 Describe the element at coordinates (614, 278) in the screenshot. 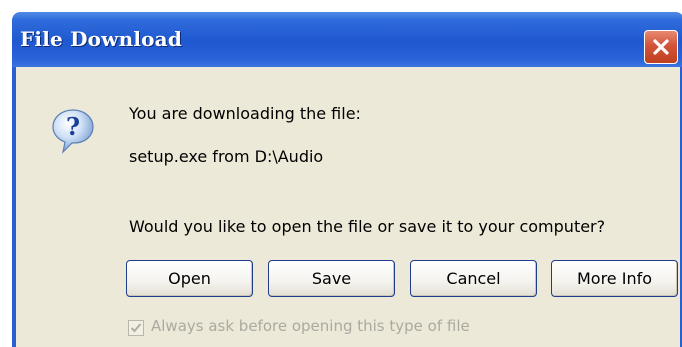

I see `more-info-button: More Info` at that location.